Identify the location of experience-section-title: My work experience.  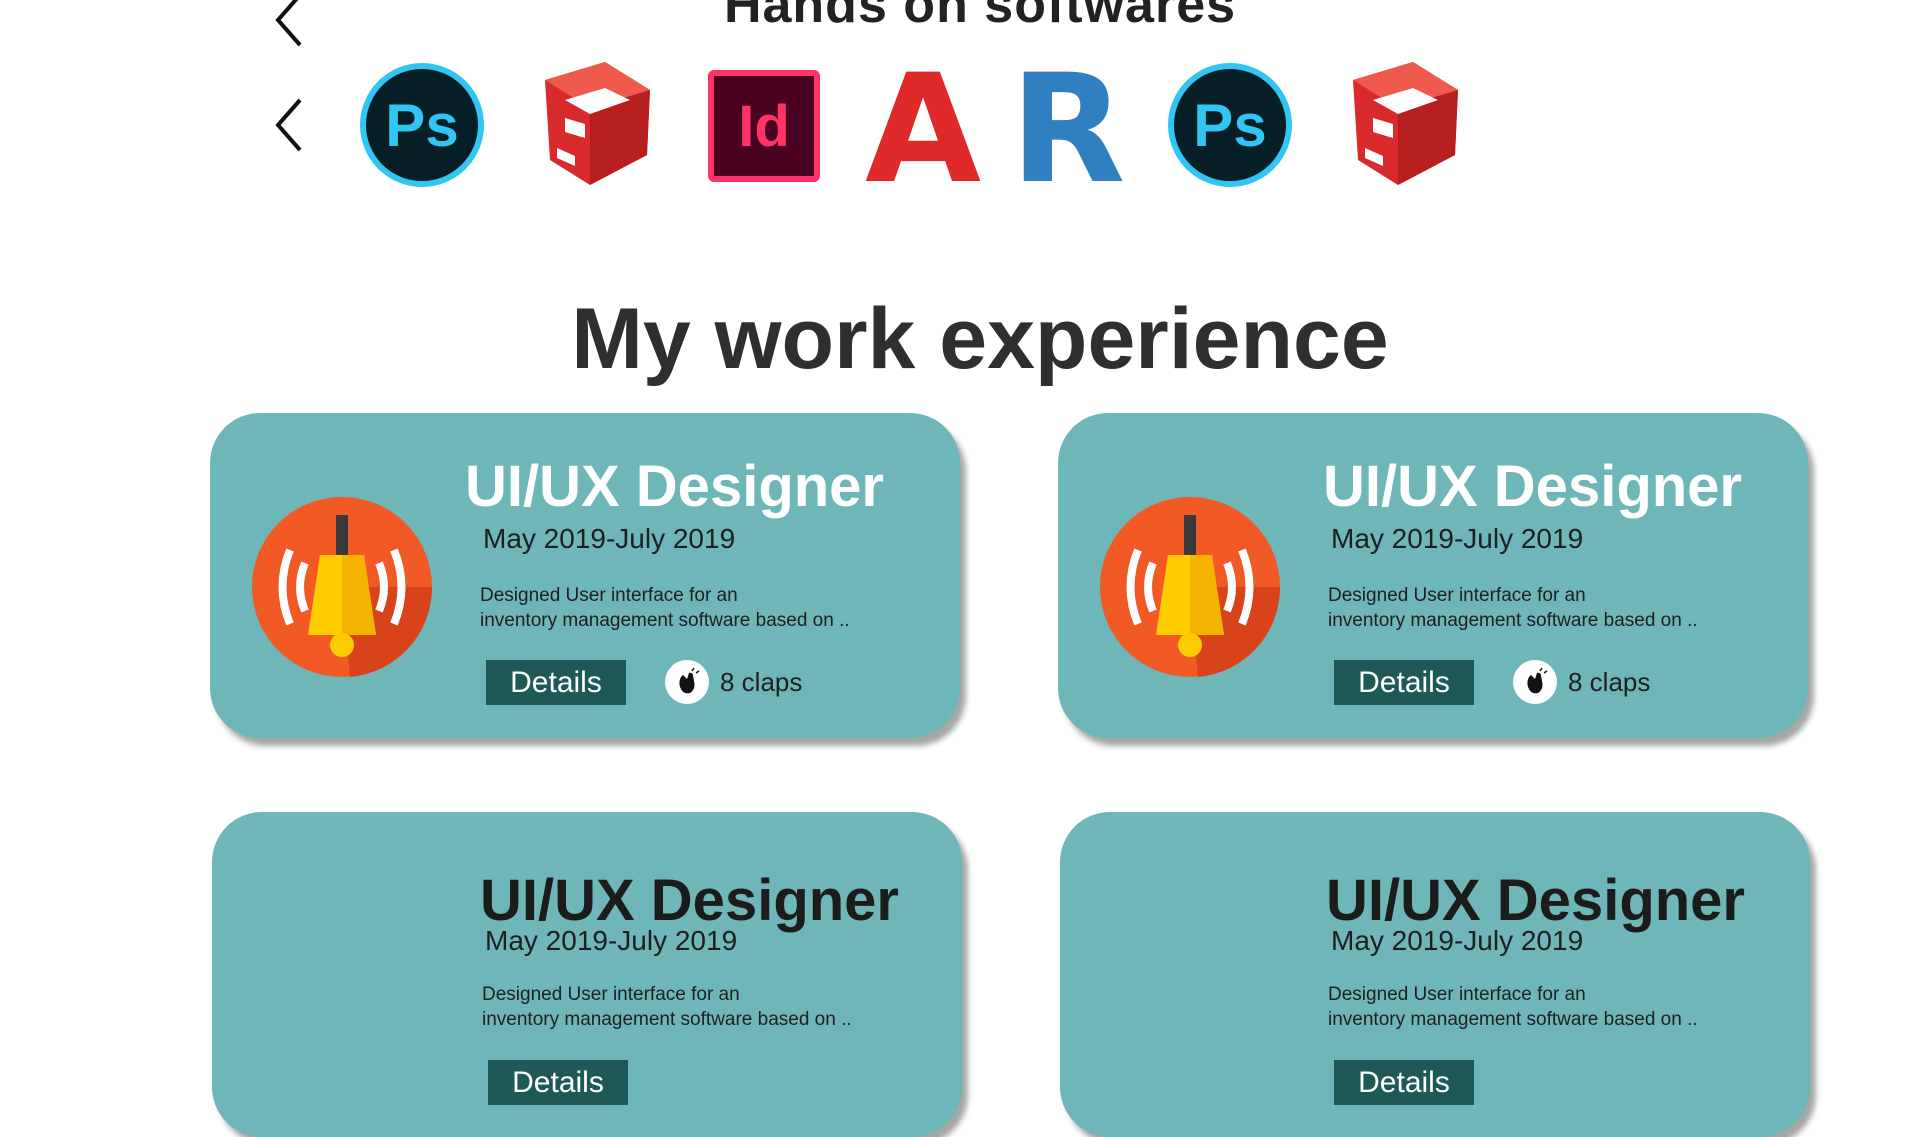
(980, 339).